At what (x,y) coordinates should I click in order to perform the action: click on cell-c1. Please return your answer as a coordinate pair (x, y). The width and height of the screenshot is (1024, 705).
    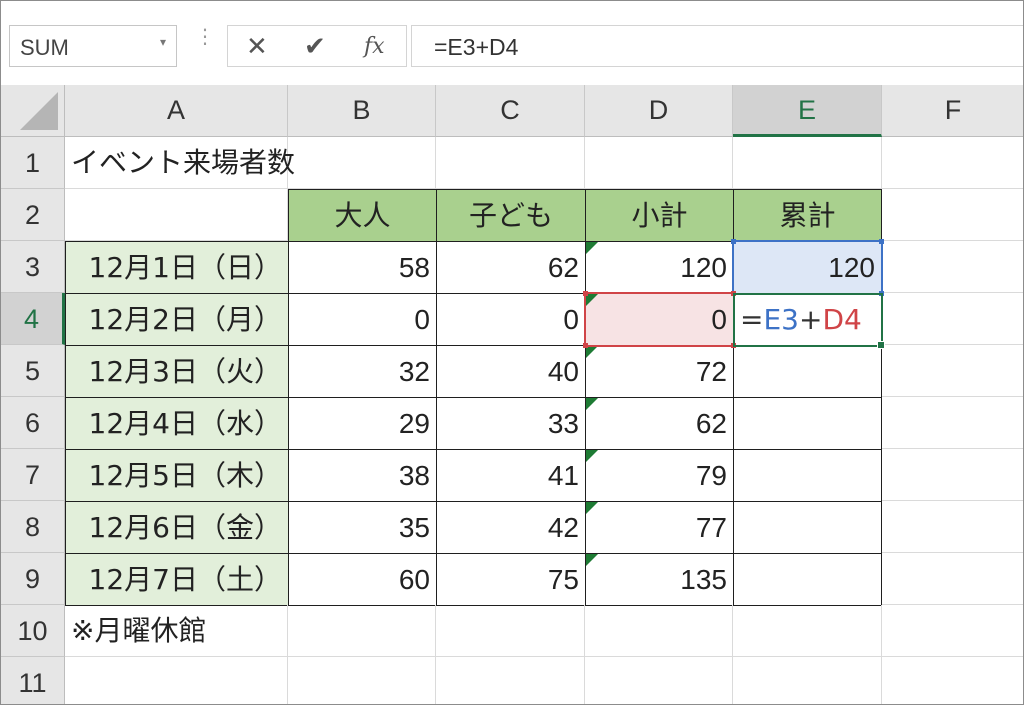
    Looking at the image, I should click on (510, 163).